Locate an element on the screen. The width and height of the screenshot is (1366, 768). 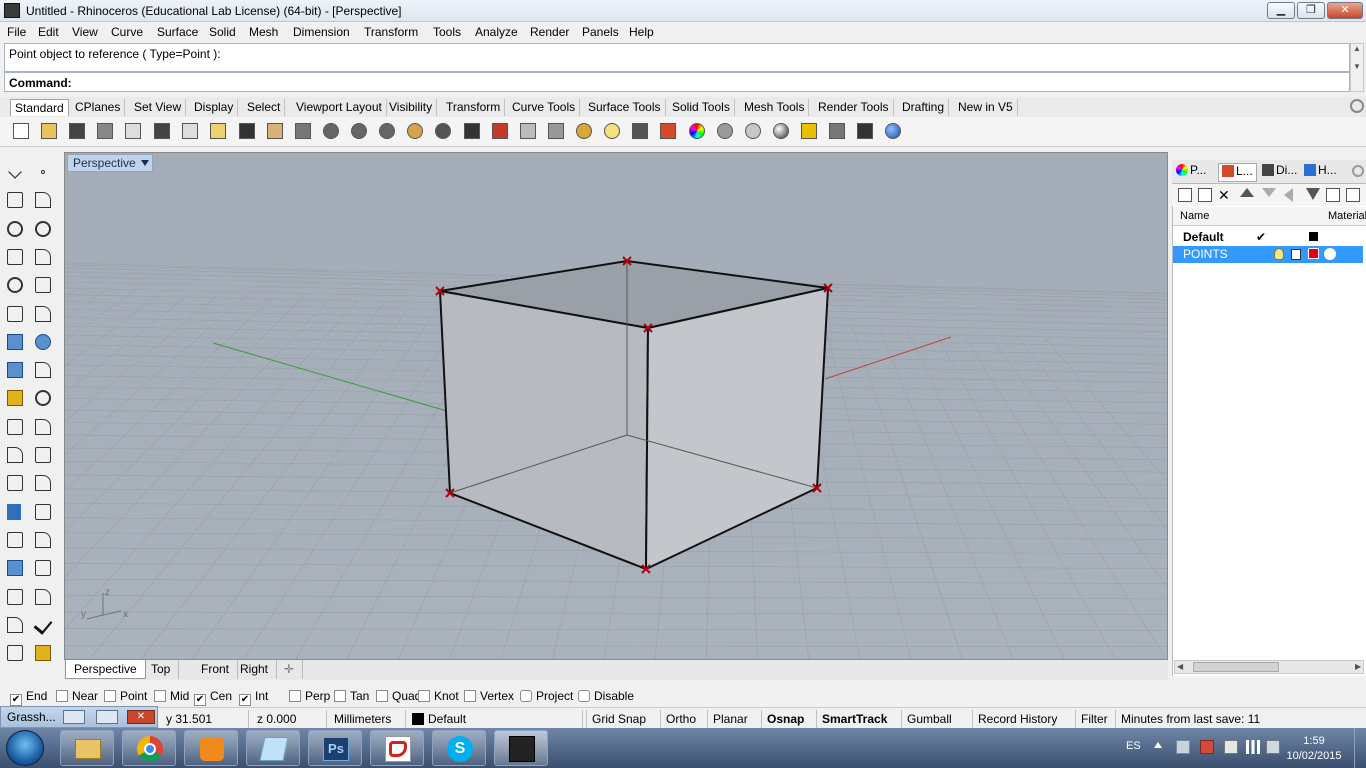
notes-taskbar-icon is located at coordinates (273, 748).